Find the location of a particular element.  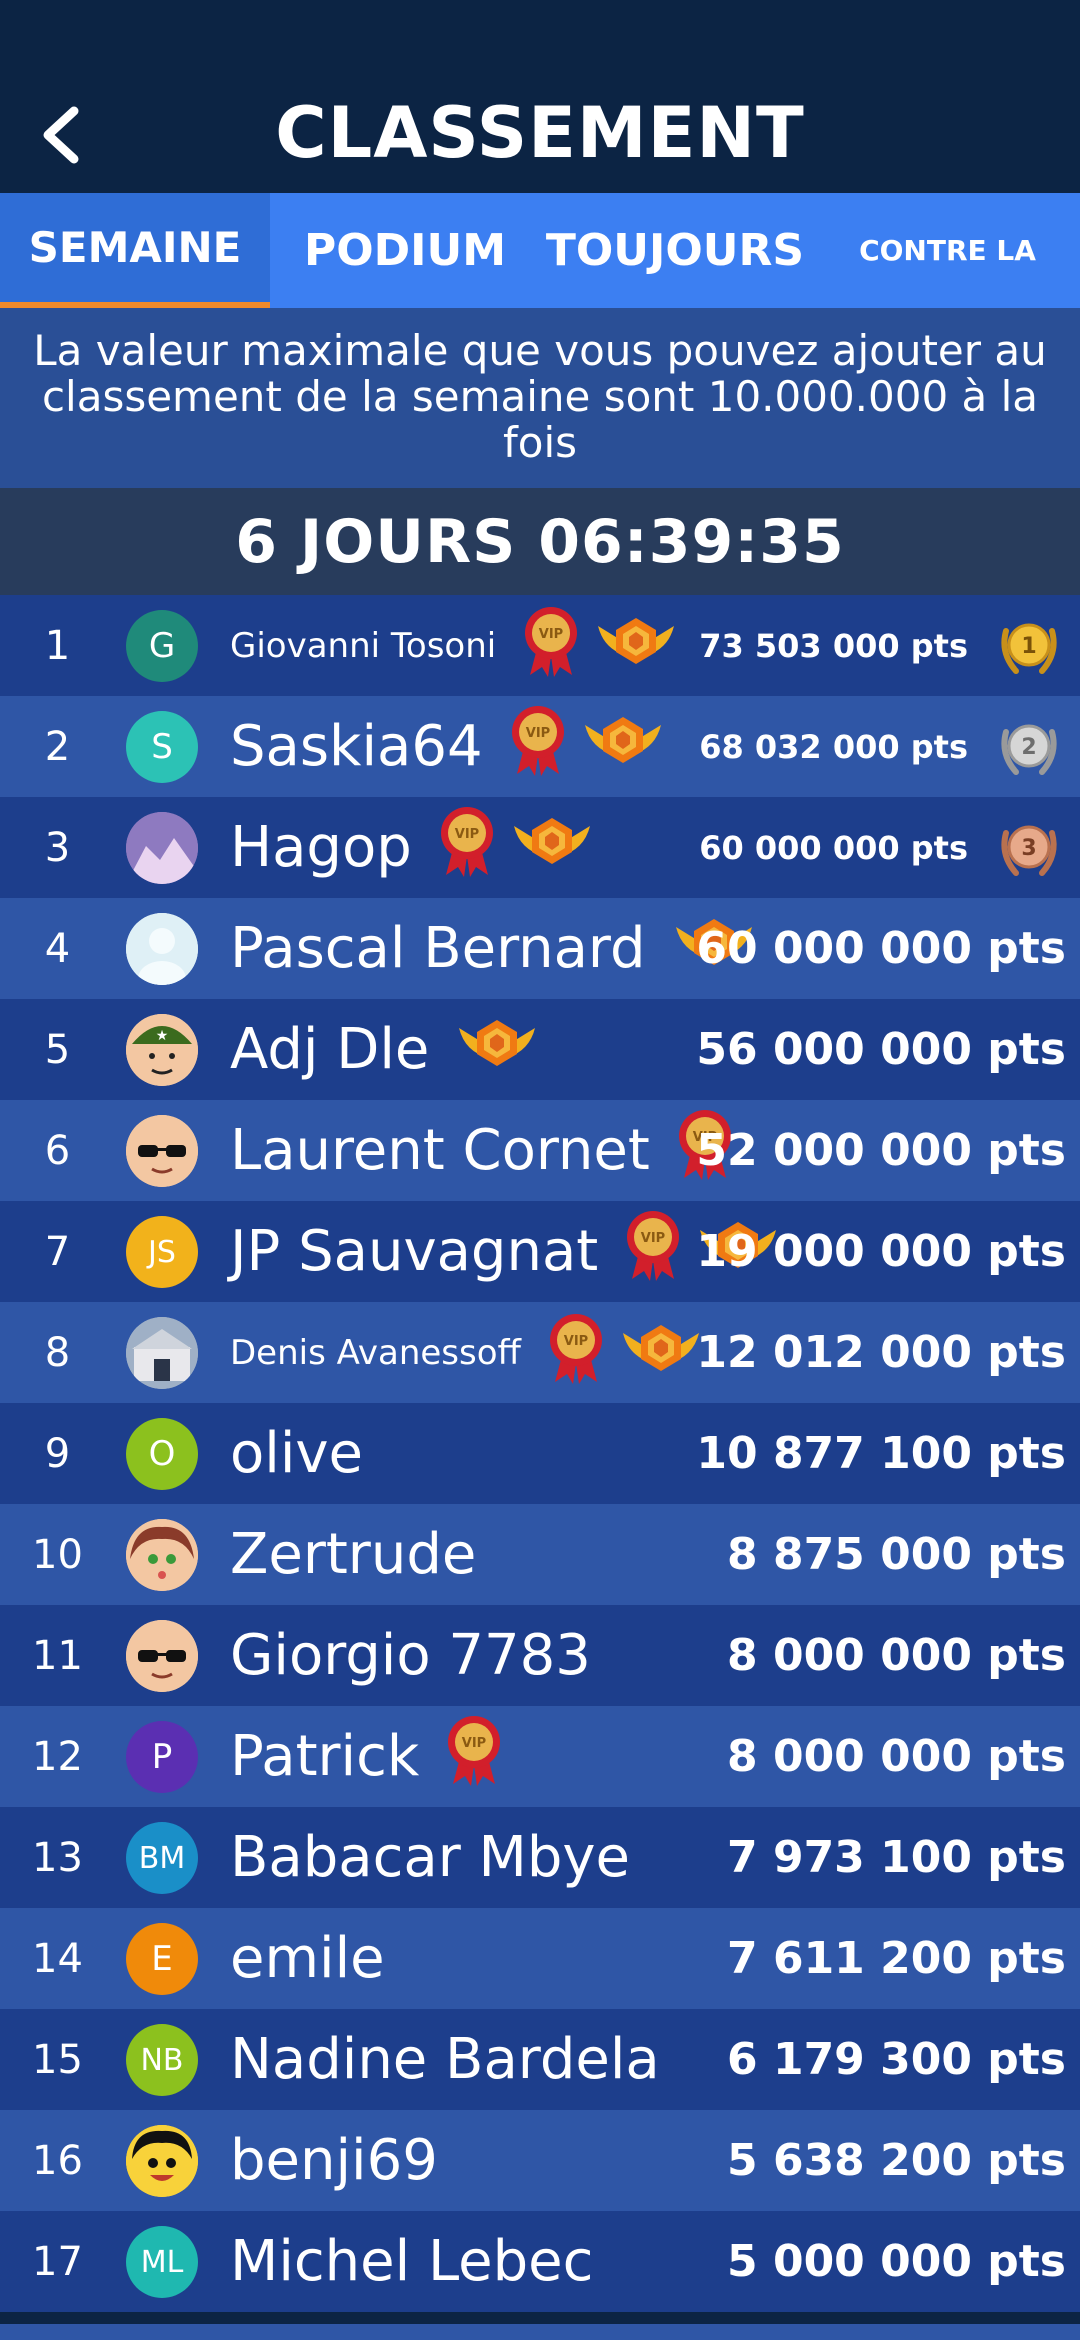

tab-semaine: SEMAINE is located at coordinates (135, 250).